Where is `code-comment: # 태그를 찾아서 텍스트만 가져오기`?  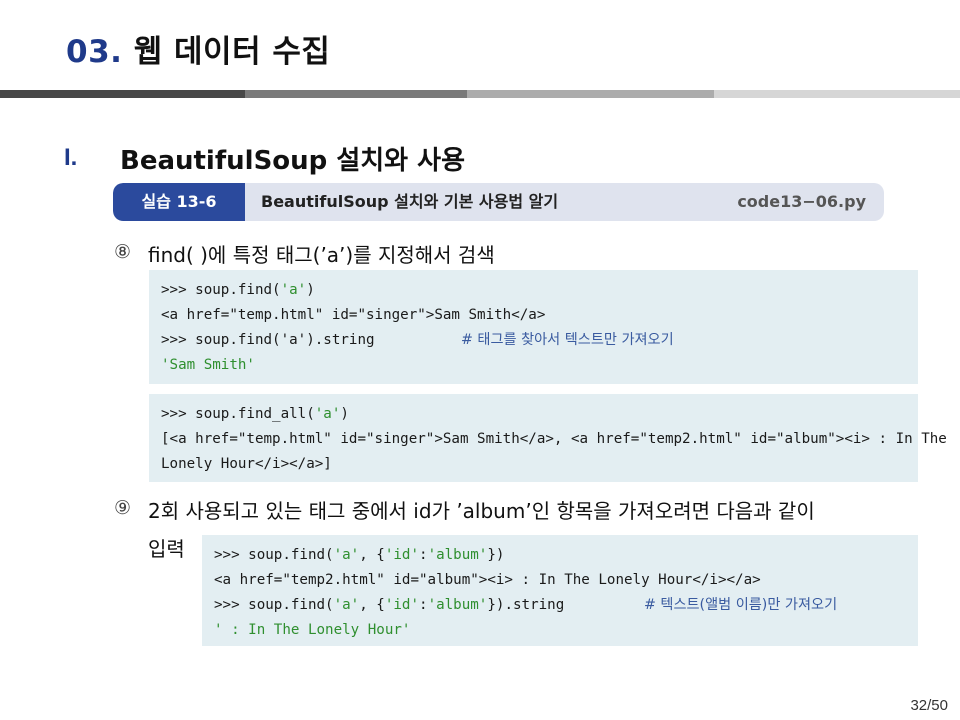 code-comment: # 태그를 찾아서 텍스트만 가져오기 is located at coordinates (567, 340).